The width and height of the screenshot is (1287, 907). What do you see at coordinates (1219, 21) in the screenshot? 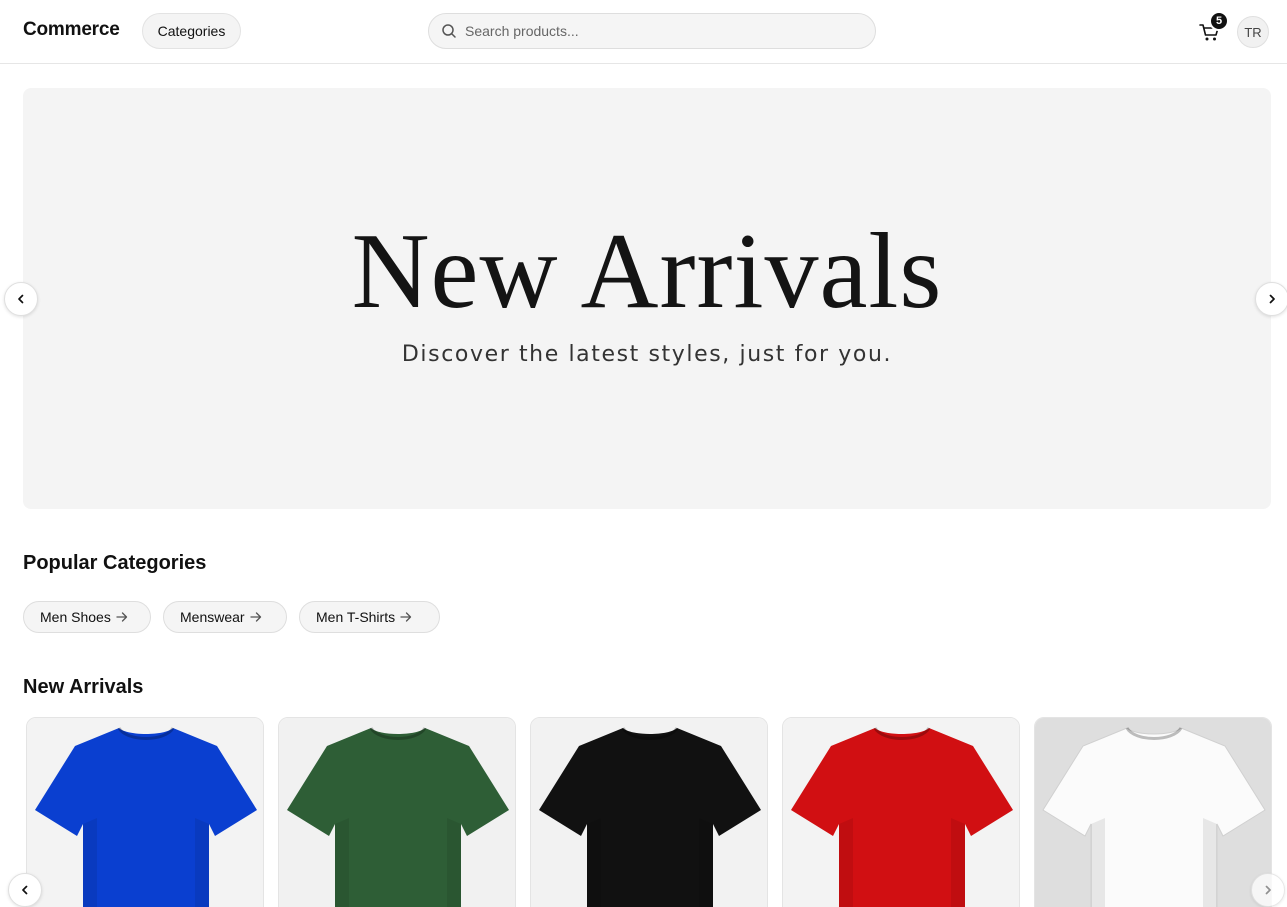
I see `cart-count-badge: 5` at bounding box center [1219, 21].